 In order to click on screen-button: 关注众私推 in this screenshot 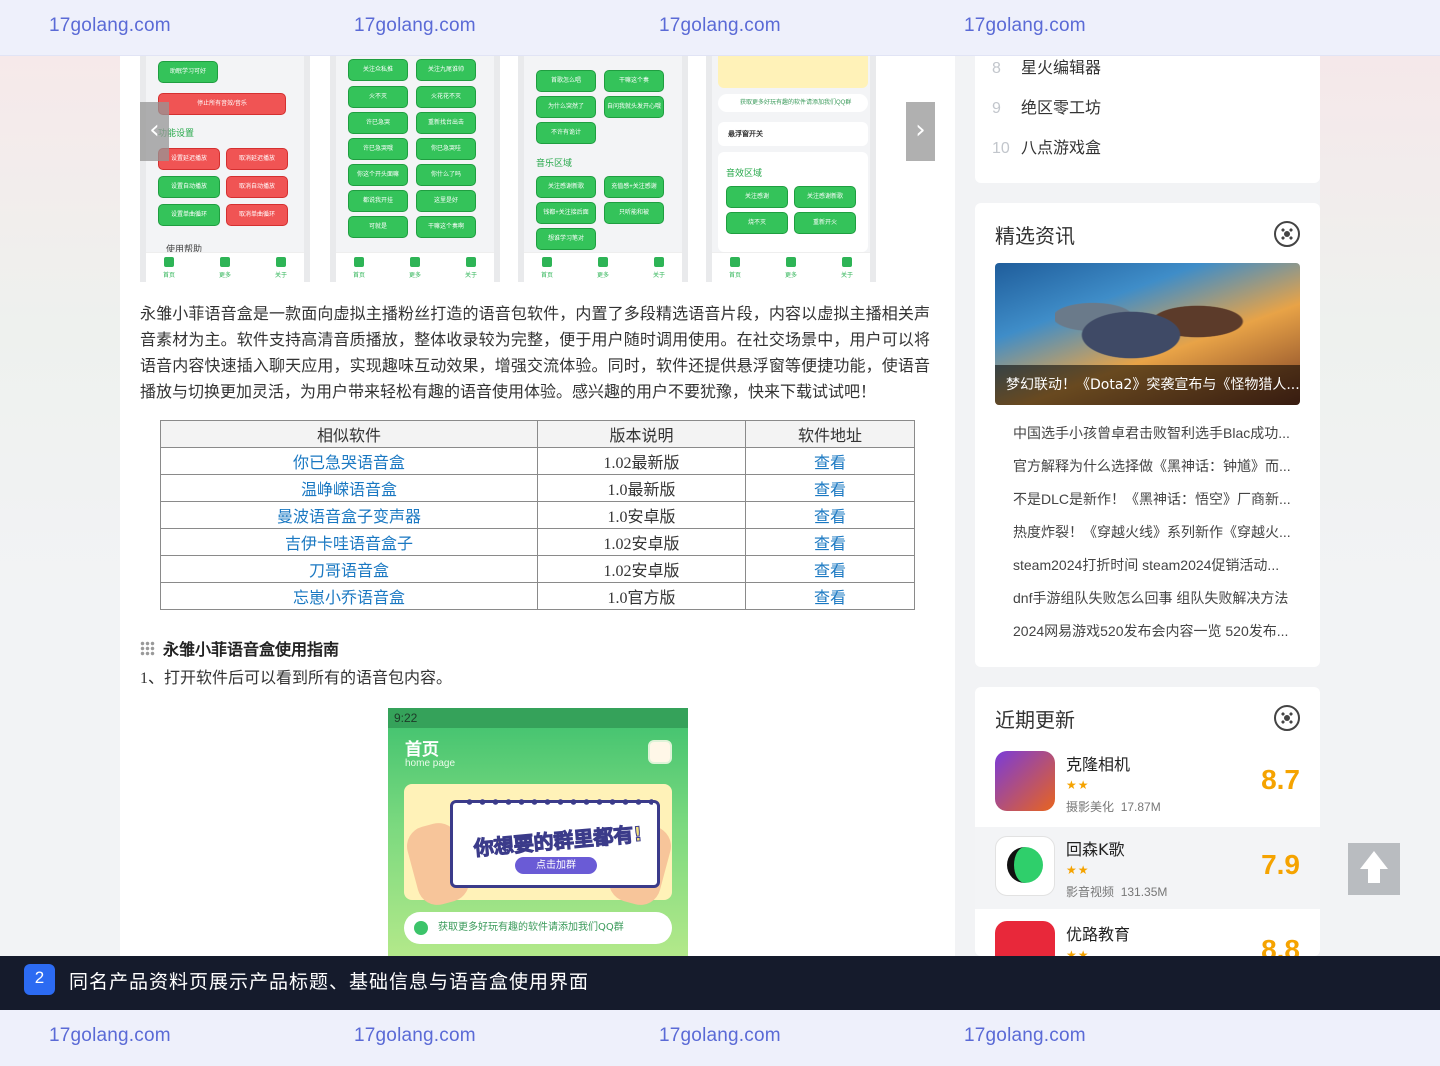, I will do `click(378, 70)`.